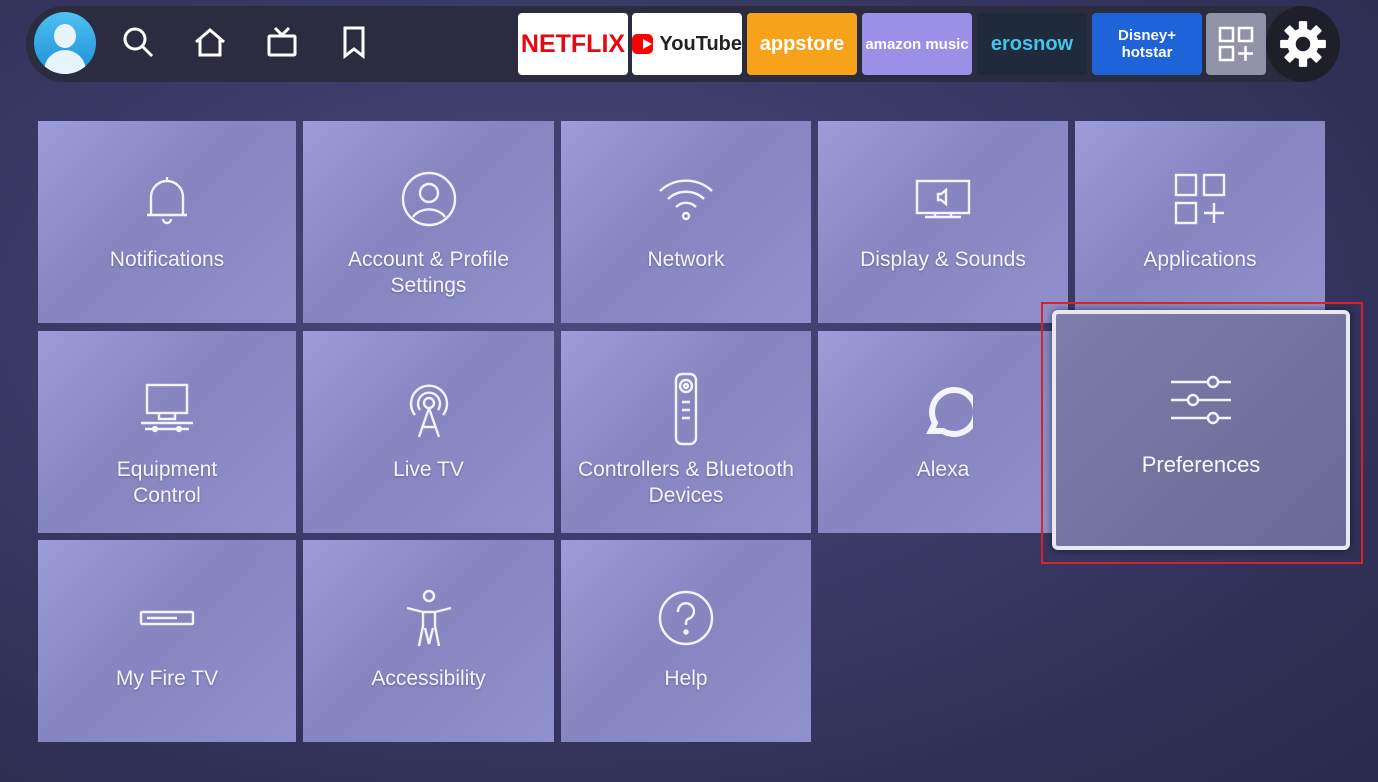 The width and height of the screenshot is (1378, 782). I want to click on applications-icon, so click(1200, 199).